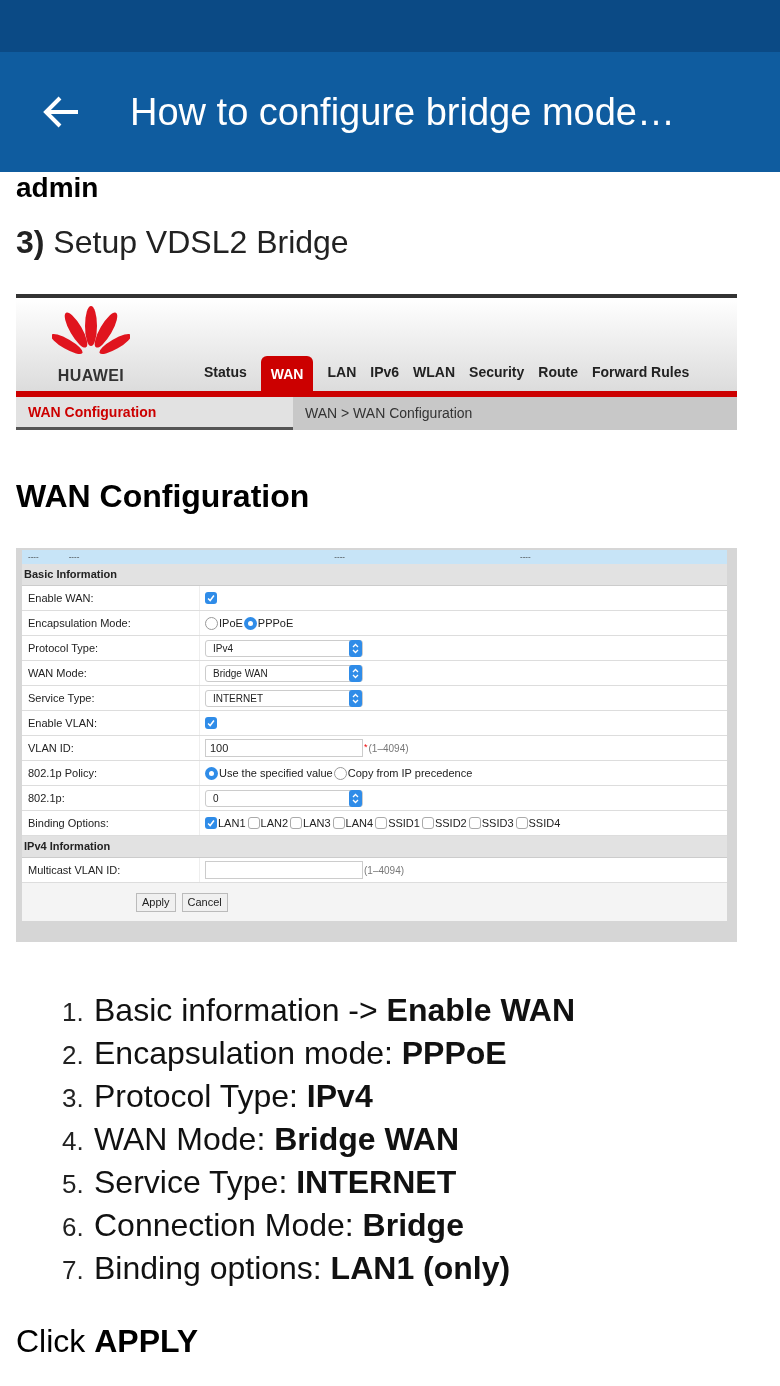 The image size is (780, 1386). What do you see at coordinates (111, 673) in the screenshot?
I see `field-label: WAN Mode:` at bounding box center [111, 673].